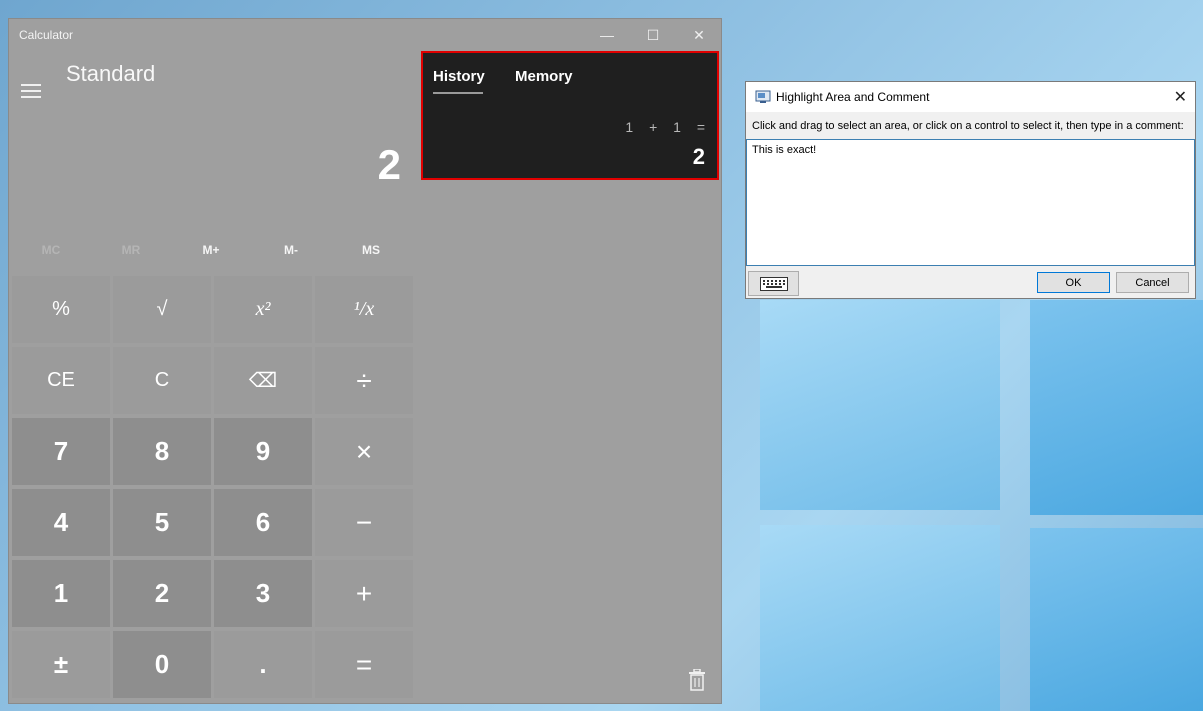  I want to click on decimal-button: ., so click(263, 664).